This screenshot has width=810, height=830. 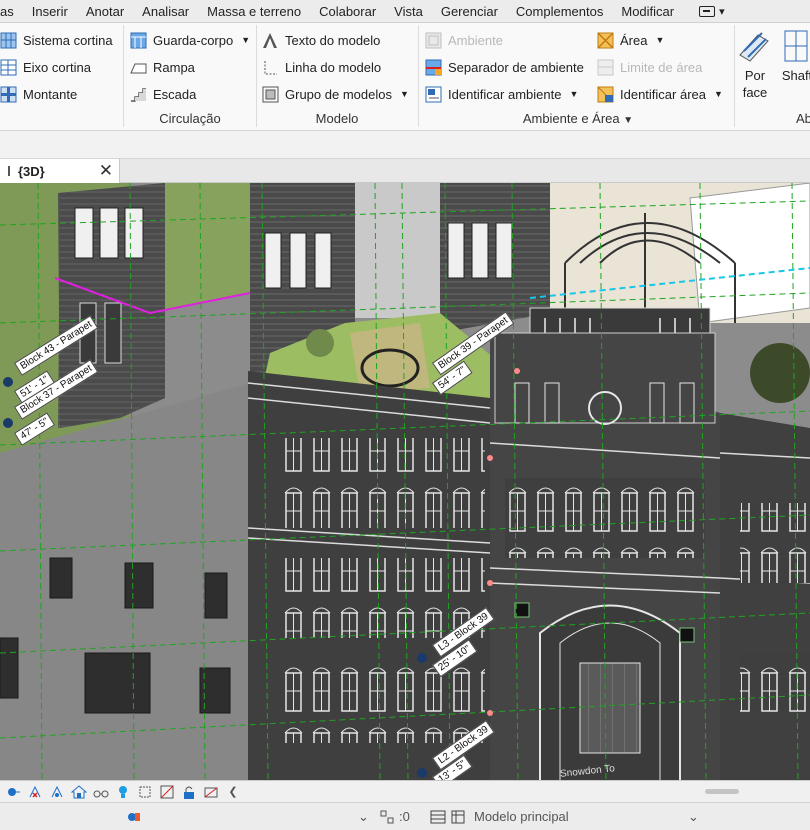 I want to click on area-label: Área, so click(x=634, y=40).